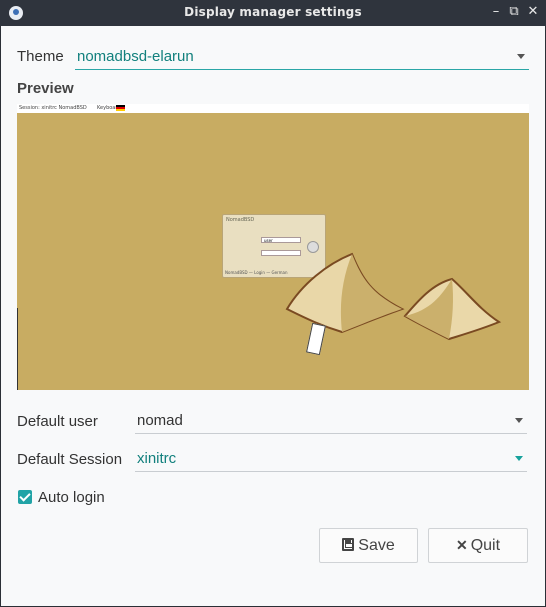 The width and height of the screenshot is (546, 607). Describe the element at coordinates (302, 57) in the screenshot. I see `theme-combobox: nomadbsd-elarun` at that location.